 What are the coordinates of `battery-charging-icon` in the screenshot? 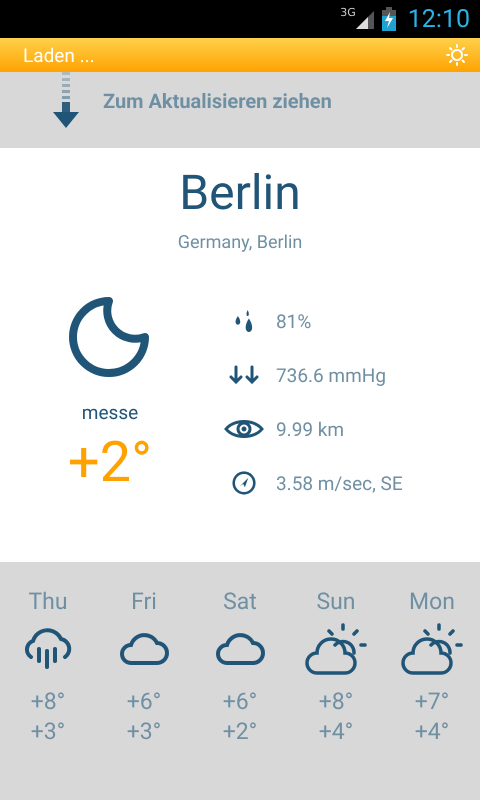 It's located at (389, 19).